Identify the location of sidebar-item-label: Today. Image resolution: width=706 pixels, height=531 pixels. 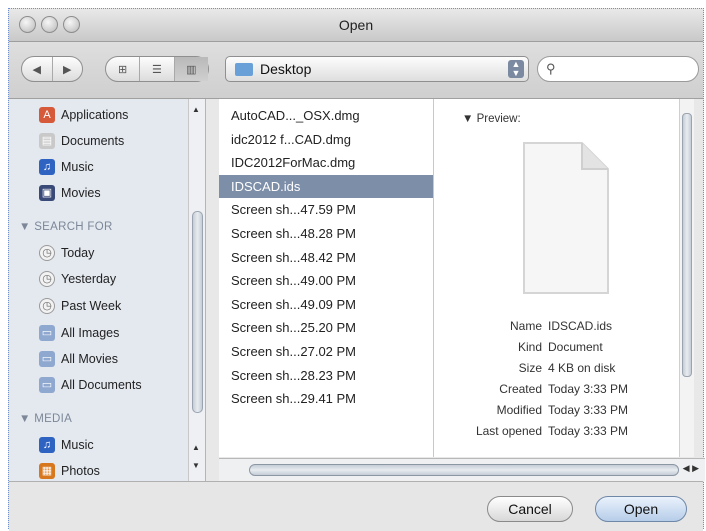
(78, 253).